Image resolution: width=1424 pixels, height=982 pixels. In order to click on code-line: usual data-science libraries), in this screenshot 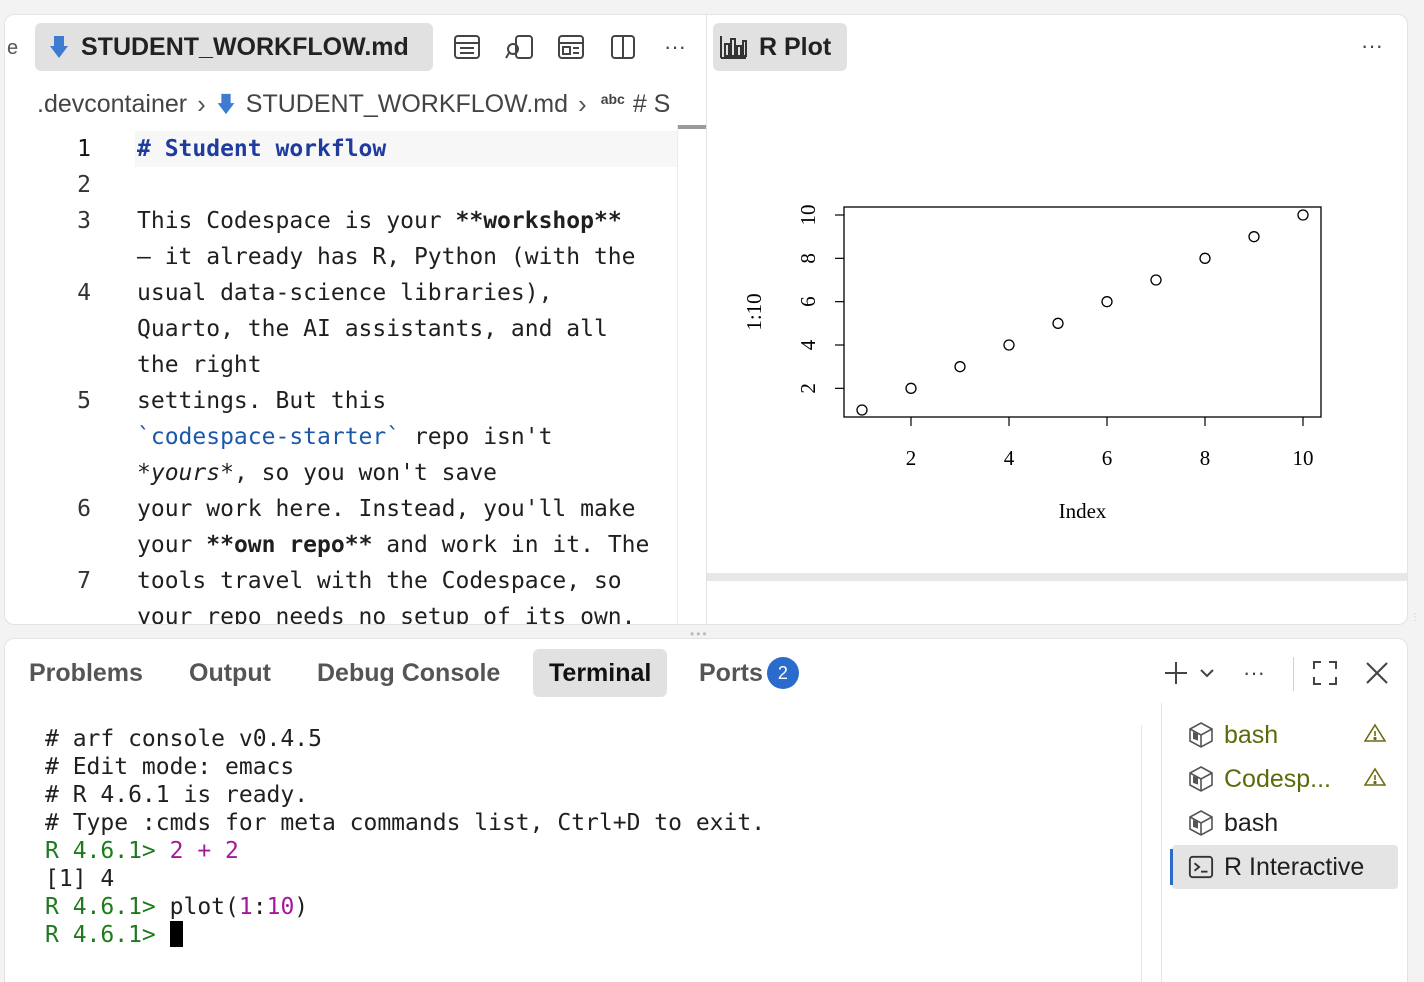, I will do `click(344, 293)`.